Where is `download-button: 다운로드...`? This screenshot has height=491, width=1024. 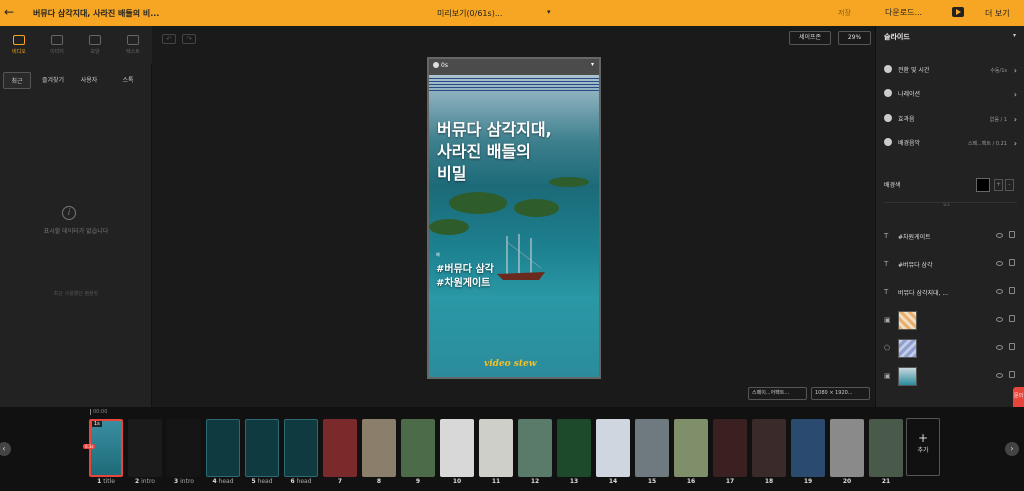 download-button: 다운로드... is located at coordinates (903, 12).